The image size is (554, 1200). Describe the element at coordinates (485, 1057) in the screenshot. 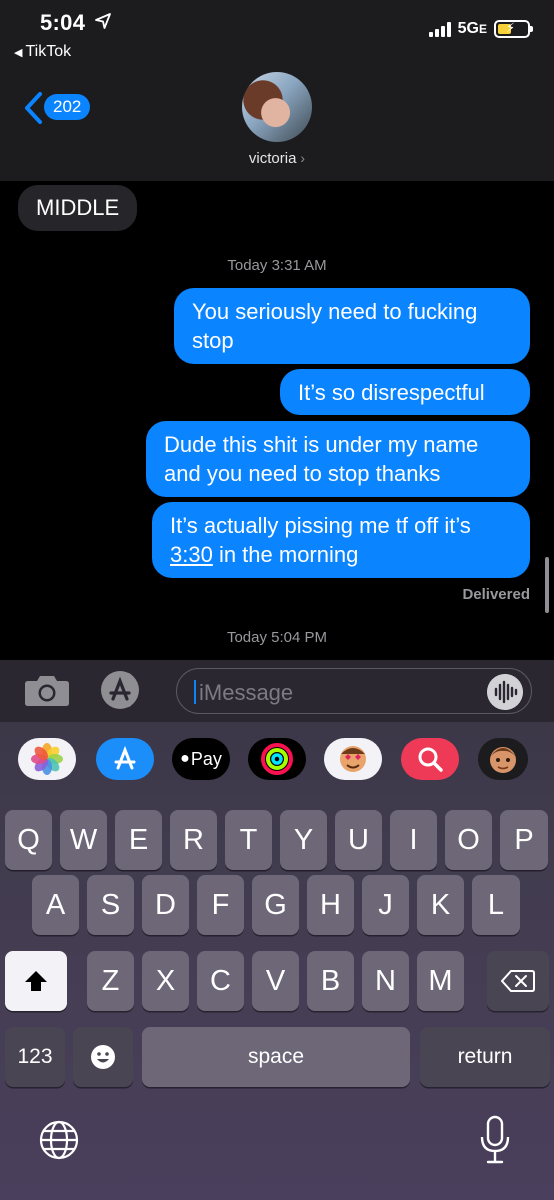

I see `return-key: return` at that location.